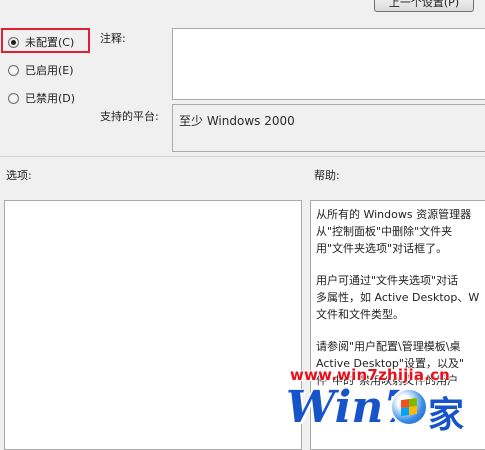  I want to click on radio-enabled: 已启用(E), so click(41, 70).